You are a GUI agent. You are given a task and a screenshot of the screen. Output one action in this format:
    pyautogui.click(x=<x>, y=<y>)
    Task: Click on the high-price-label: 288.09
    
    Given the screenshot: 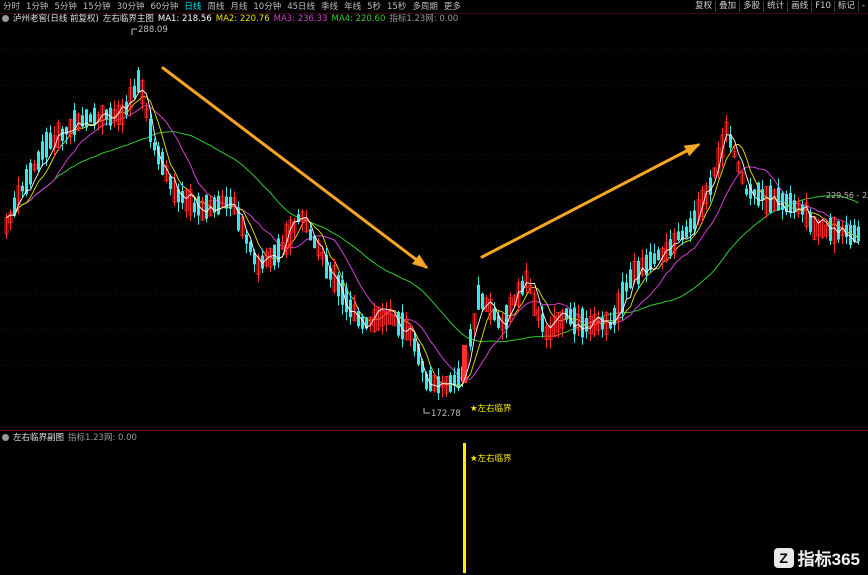 What is the action you would take?
    pyautogui.click(x=153, y=30)
    